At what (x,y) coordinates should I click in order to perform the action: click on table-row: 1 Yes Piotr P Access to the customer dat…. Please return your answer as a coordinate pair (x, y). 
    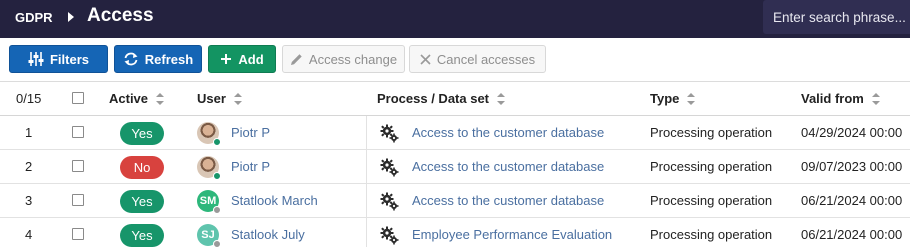
    Looking at the image, I should click on (455, 133).